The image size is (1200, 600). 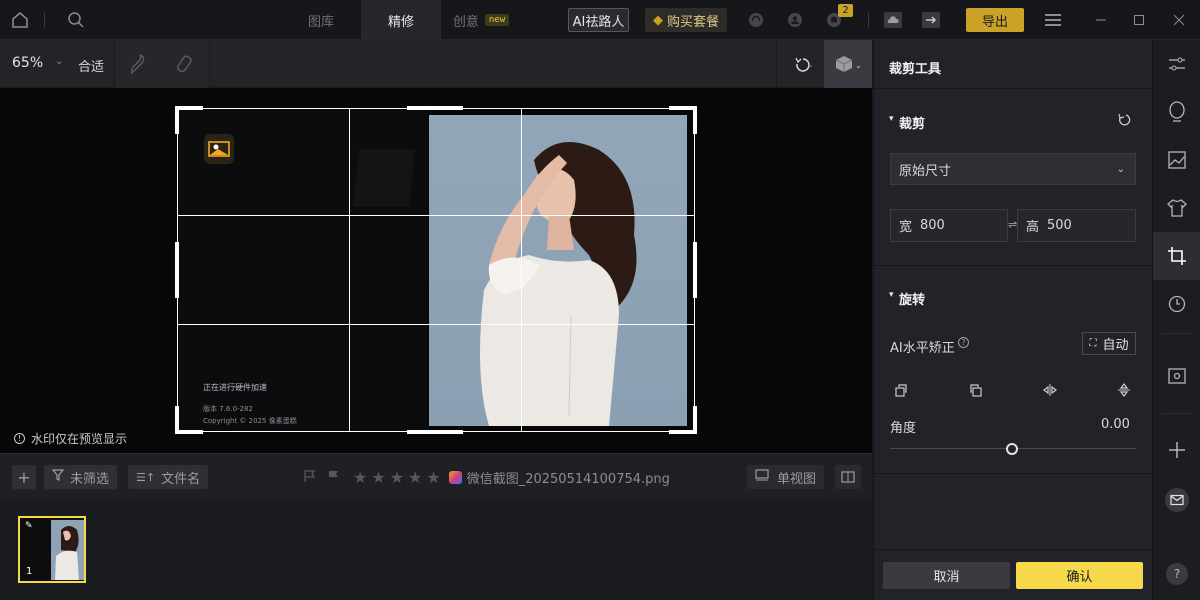 I want to click on zoom-level: 65%, so click(x=27, y=63).